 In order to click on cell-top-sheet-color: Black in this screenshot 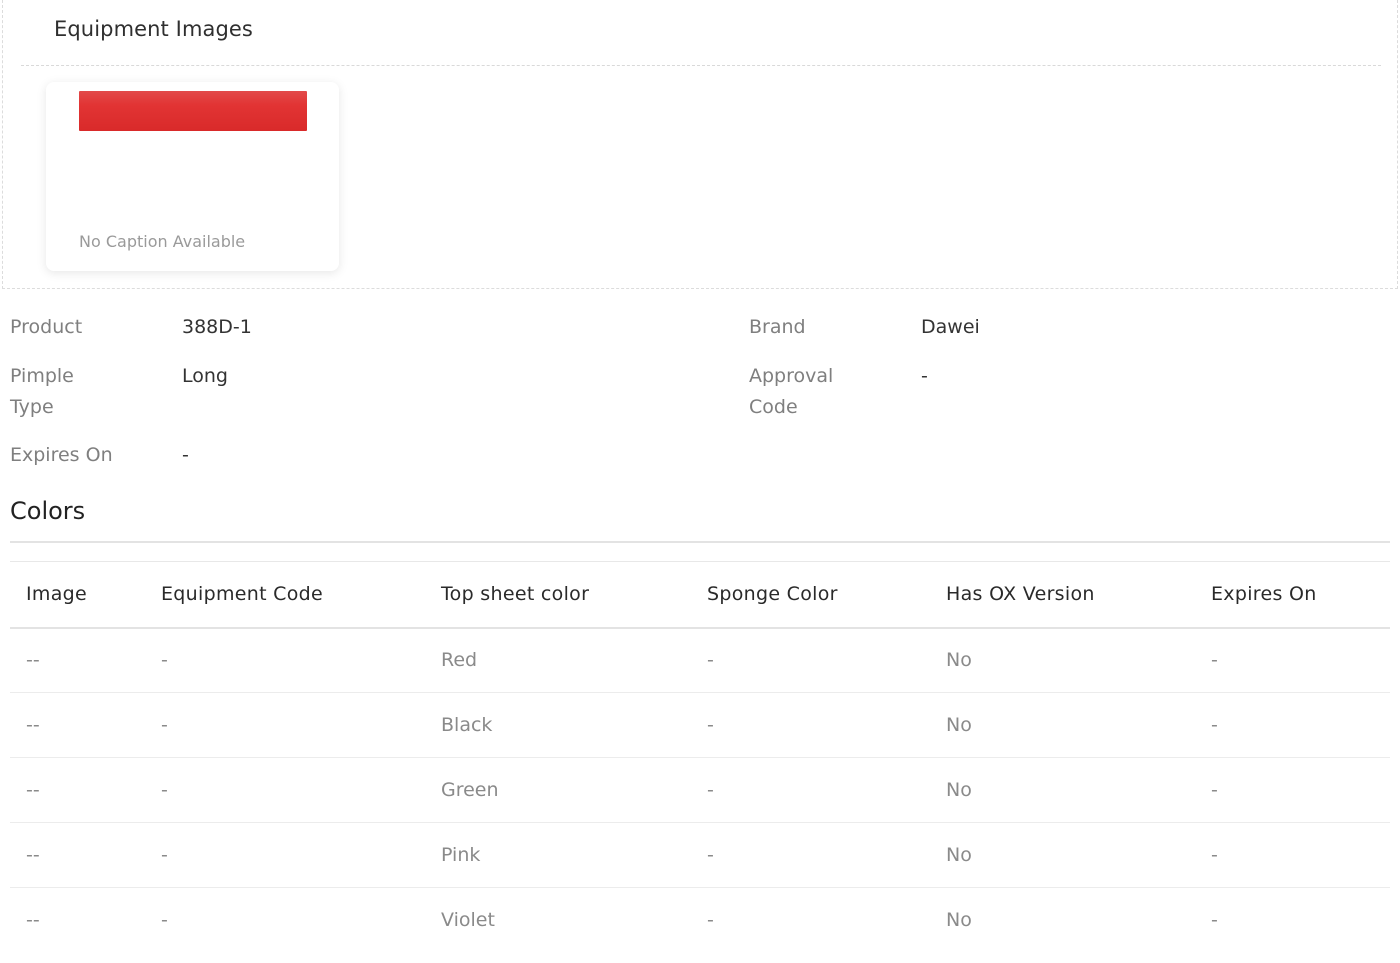, I will do `click(558, 725)`.